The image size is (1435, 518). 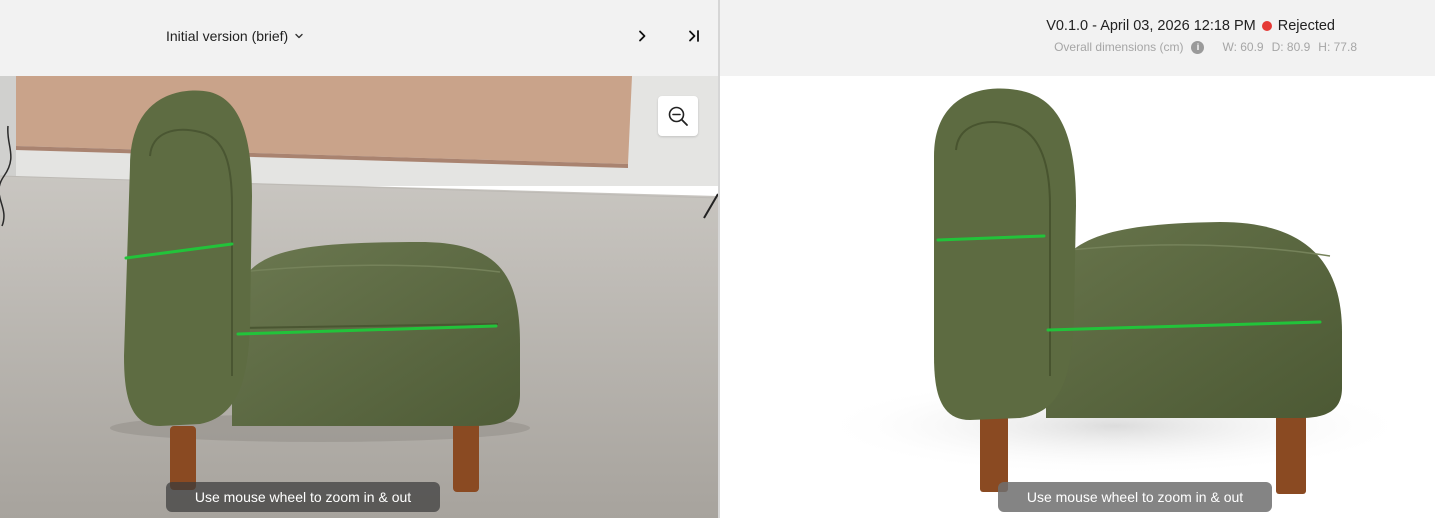 I want to click on skip-to-end-icon, so click(x=694, y=36).